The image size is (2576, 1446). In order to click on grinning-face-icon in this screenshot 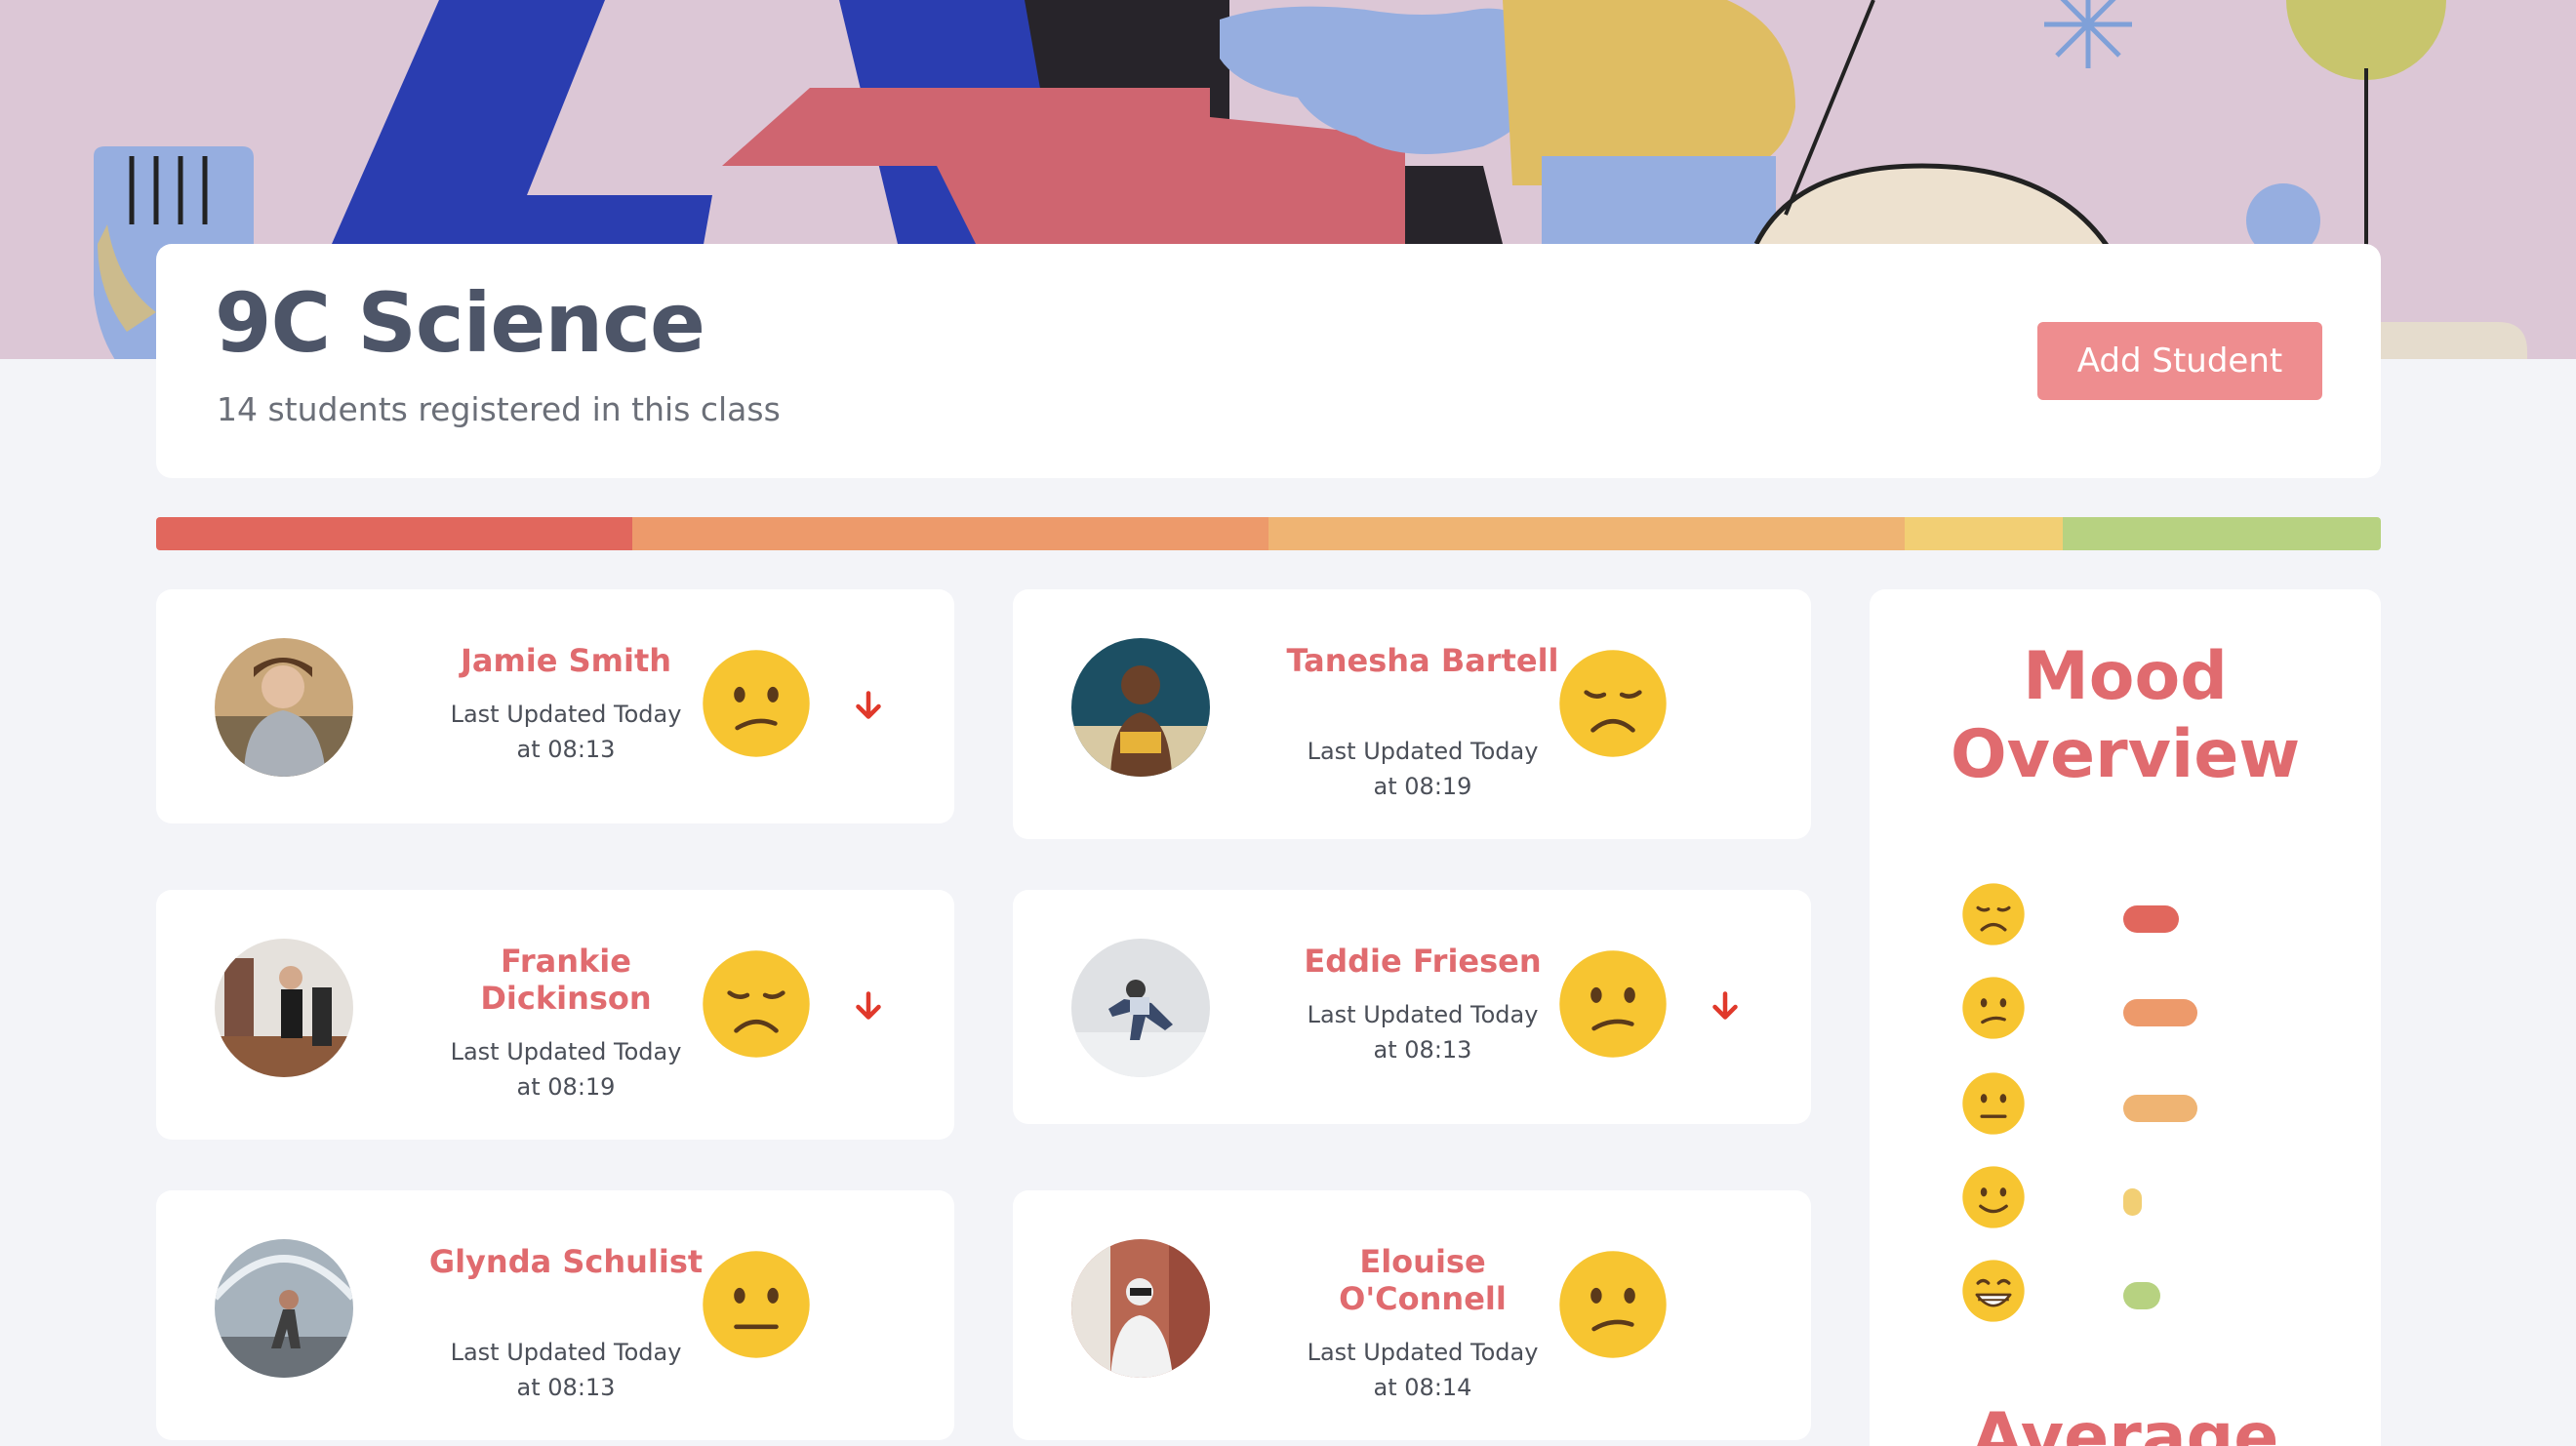, I will do `click(1993, 1291)`.